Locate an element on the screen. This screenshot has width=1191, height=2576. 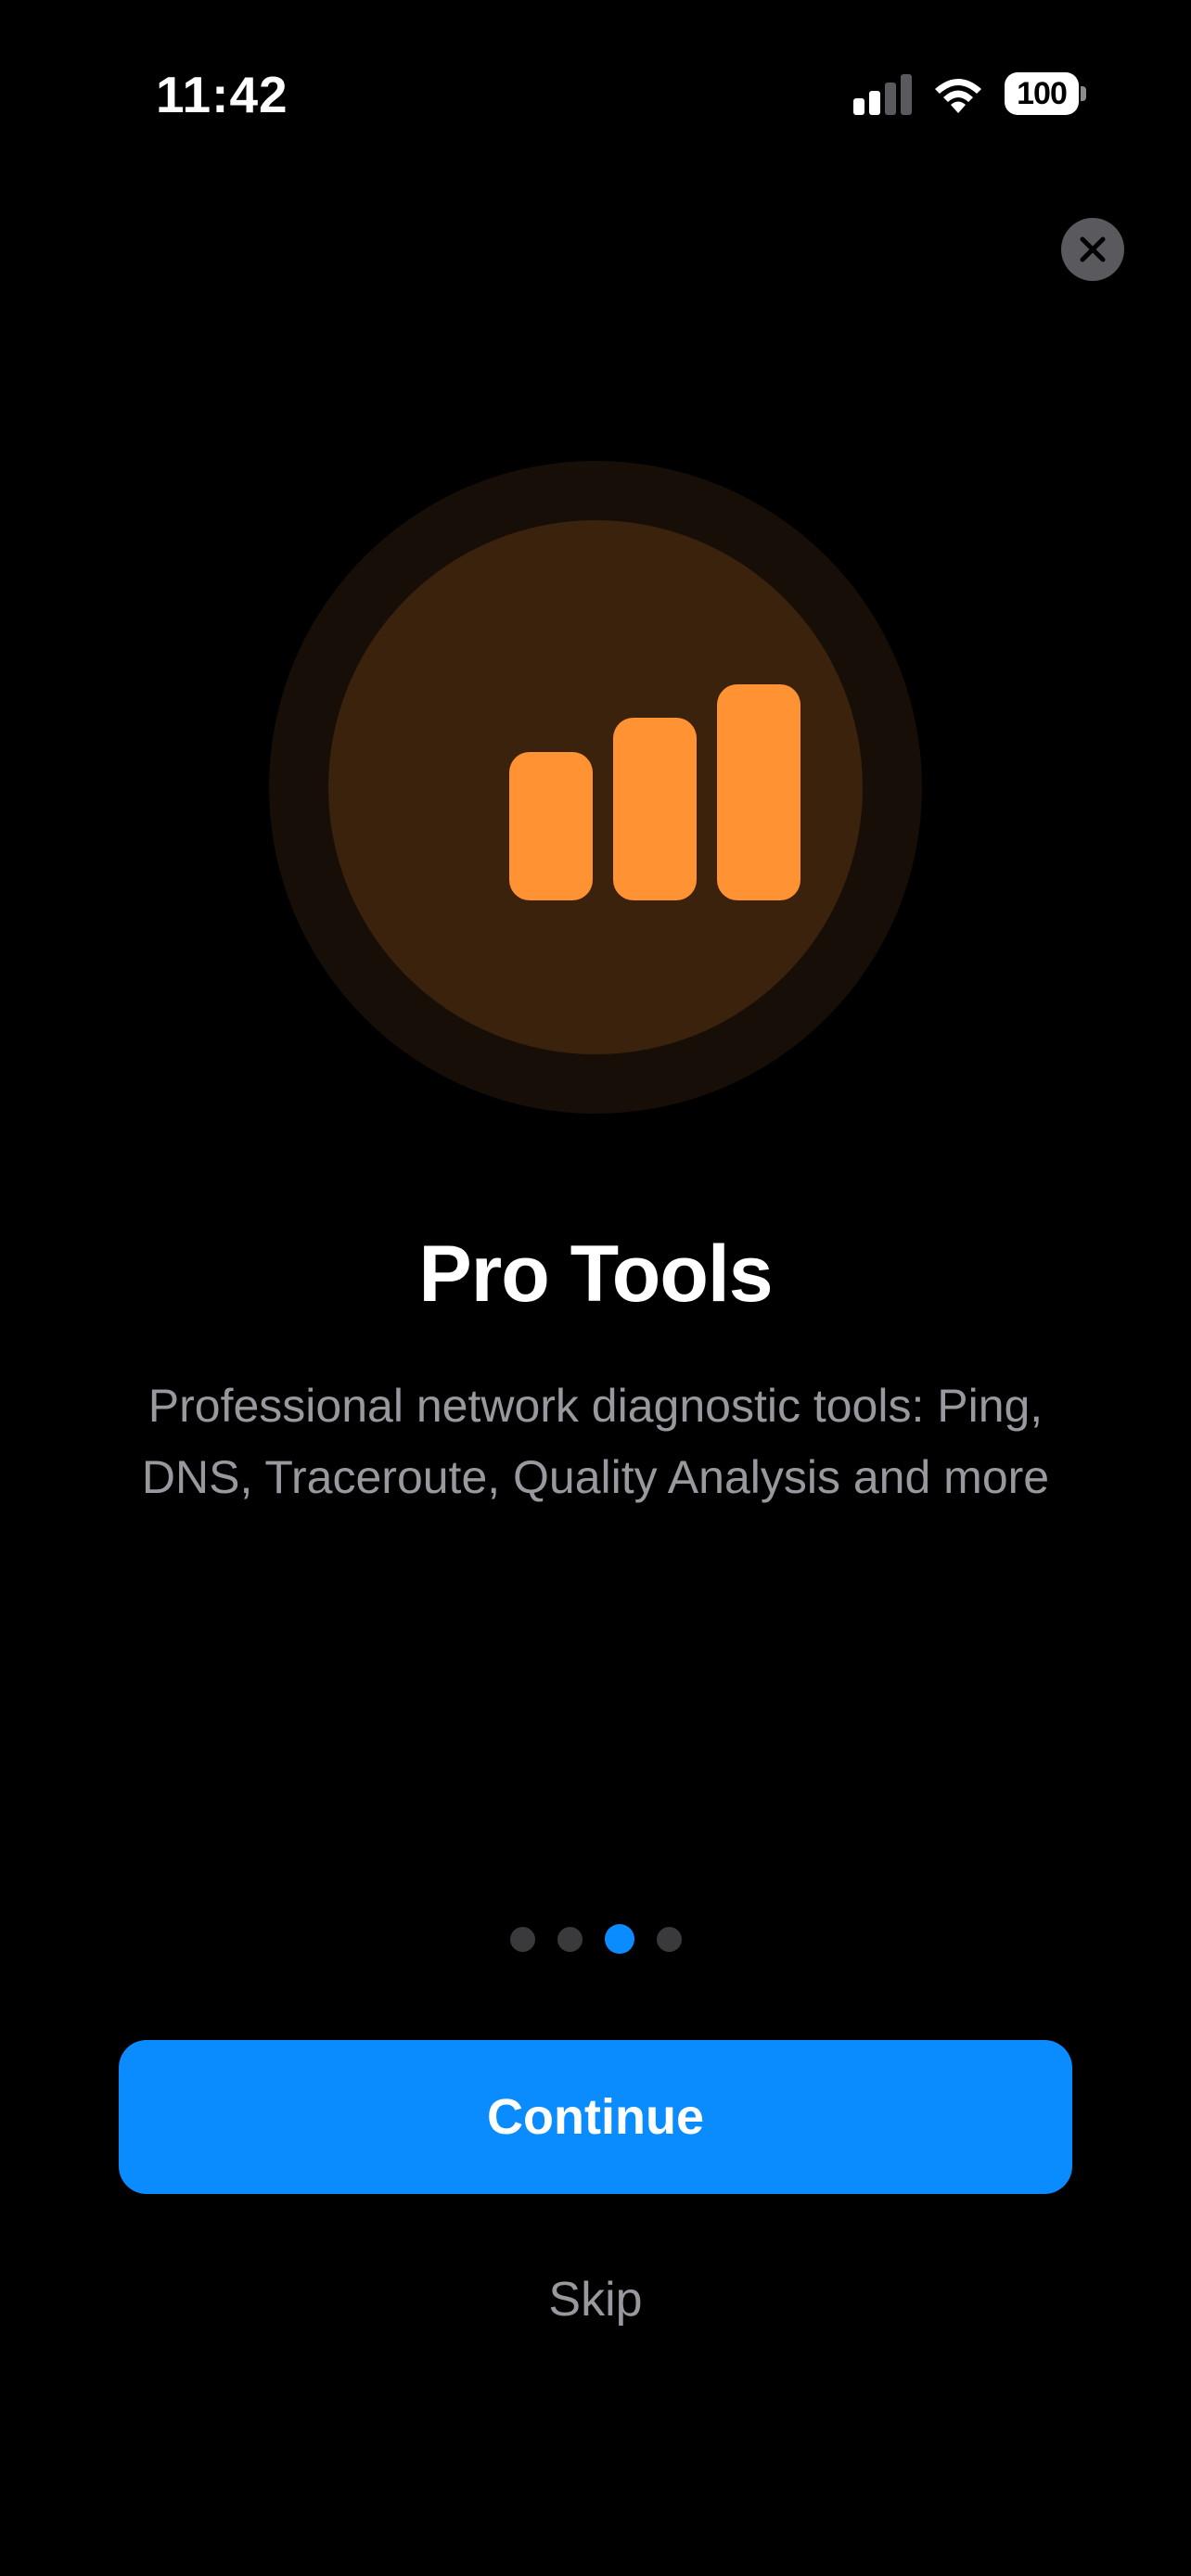
chart-bars-icon is located at coordinates (655, 789).